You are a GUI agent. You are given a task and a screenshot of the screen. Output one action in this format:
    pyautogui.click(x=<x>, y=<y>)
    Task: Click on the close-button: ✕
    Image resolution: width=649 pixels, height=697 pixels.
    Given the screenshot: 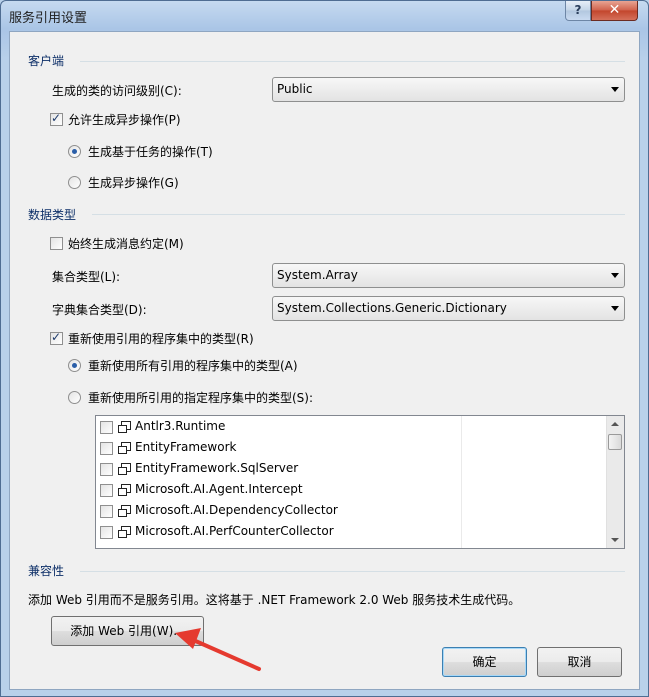 What is the action you would take?
    pyautogui.click(x=614, y=11)
    